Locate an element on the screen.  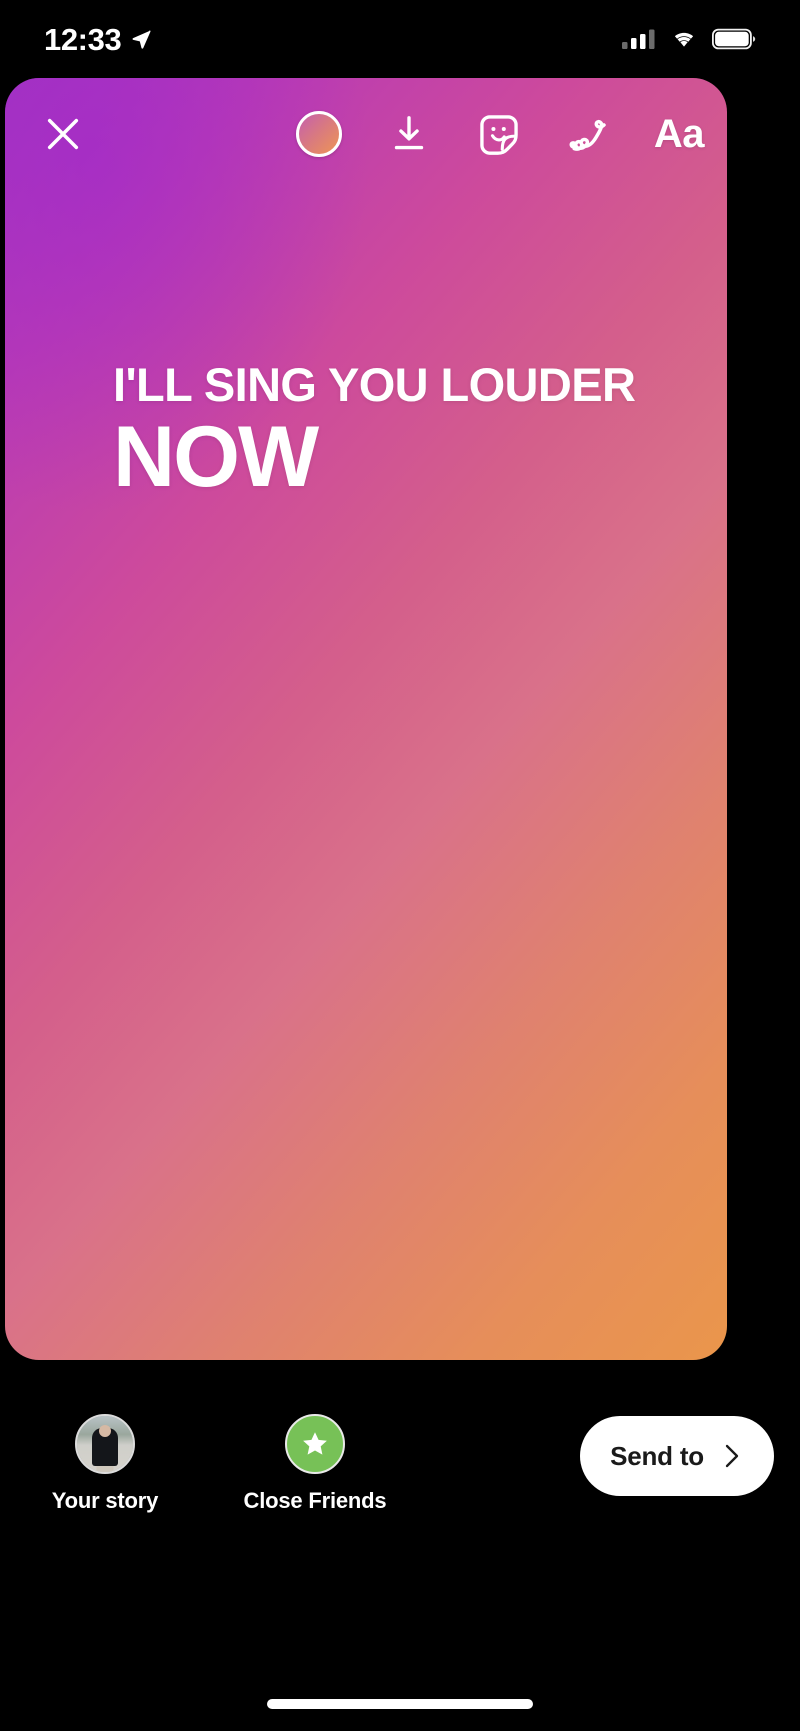
sticker-face-icon is located at coordinates (499, 135).